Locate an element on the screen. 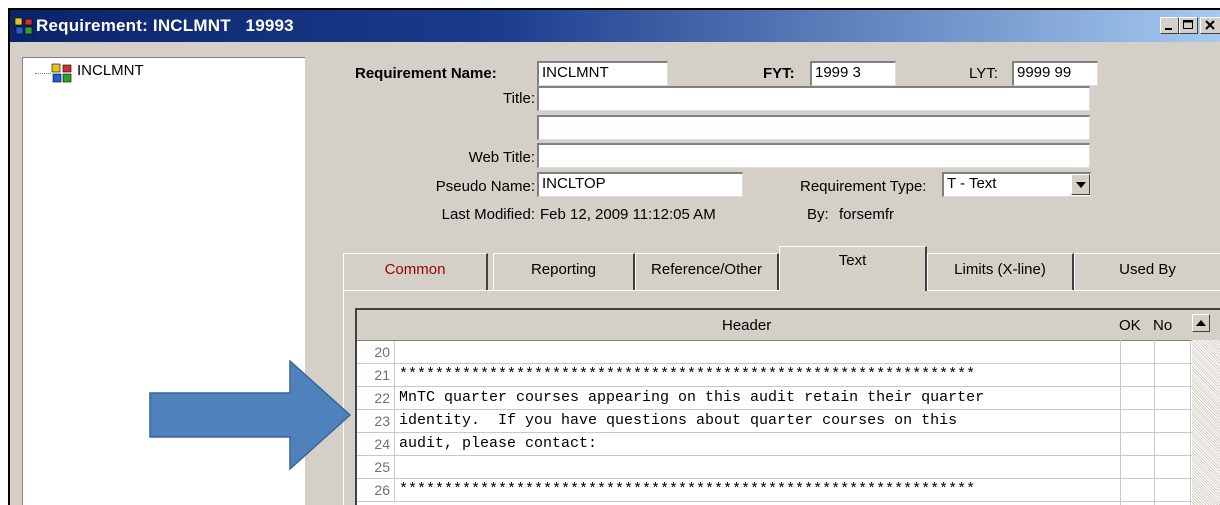 This screenshot has width=1220, height=505. title-label: Title: is located at coordinates (519, 98).